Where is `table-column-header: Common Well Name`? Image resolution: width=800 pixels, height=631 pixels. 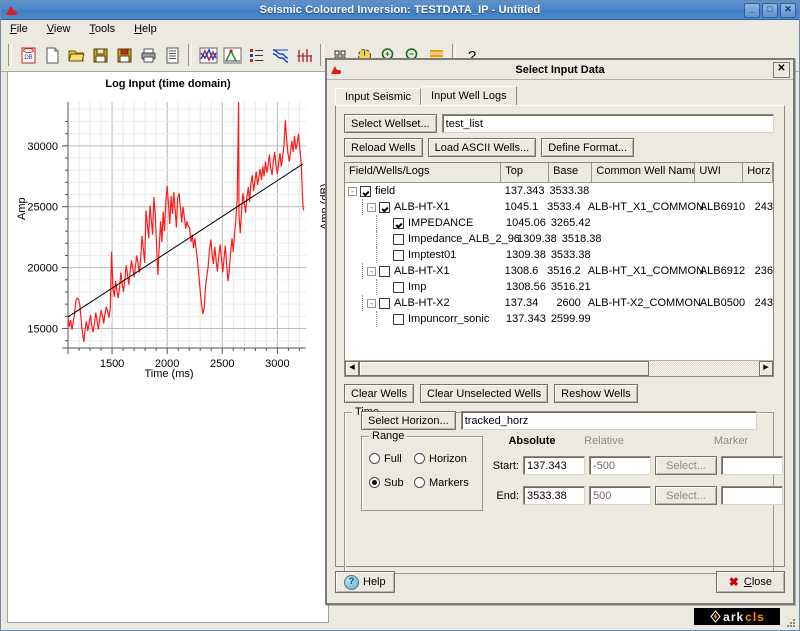 table-column-header: Common Well Name is located at coordinates (644, 172).